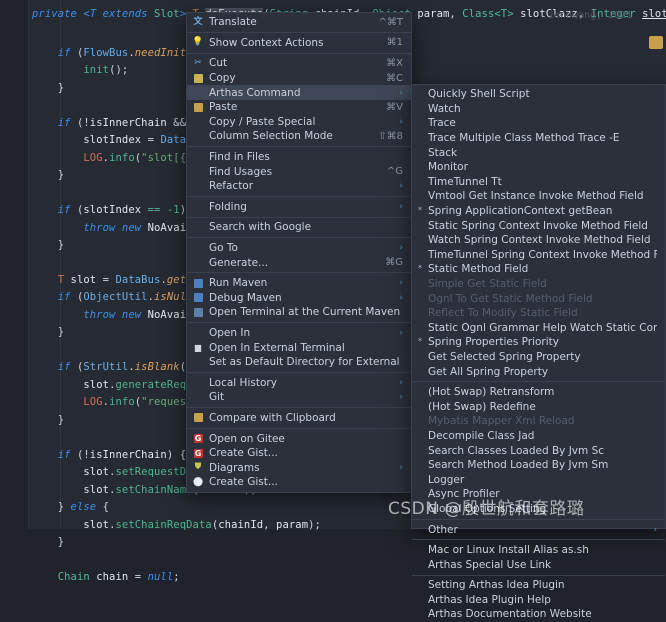  What do you see at coordinates (538, 371) in the screenshot?
I see `arthas-get-all-spring-property: Get All Spring Property` at bounding box center [538, 371].